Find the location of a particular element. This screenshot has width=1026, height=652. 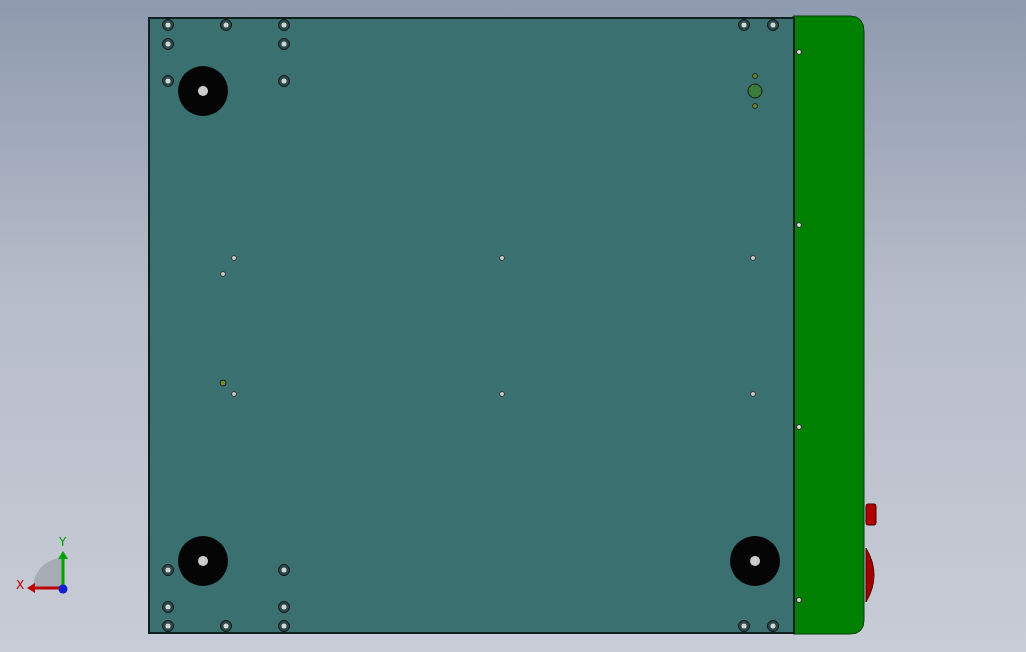

y-axis-label: Y is located at coordinates (63, 542).